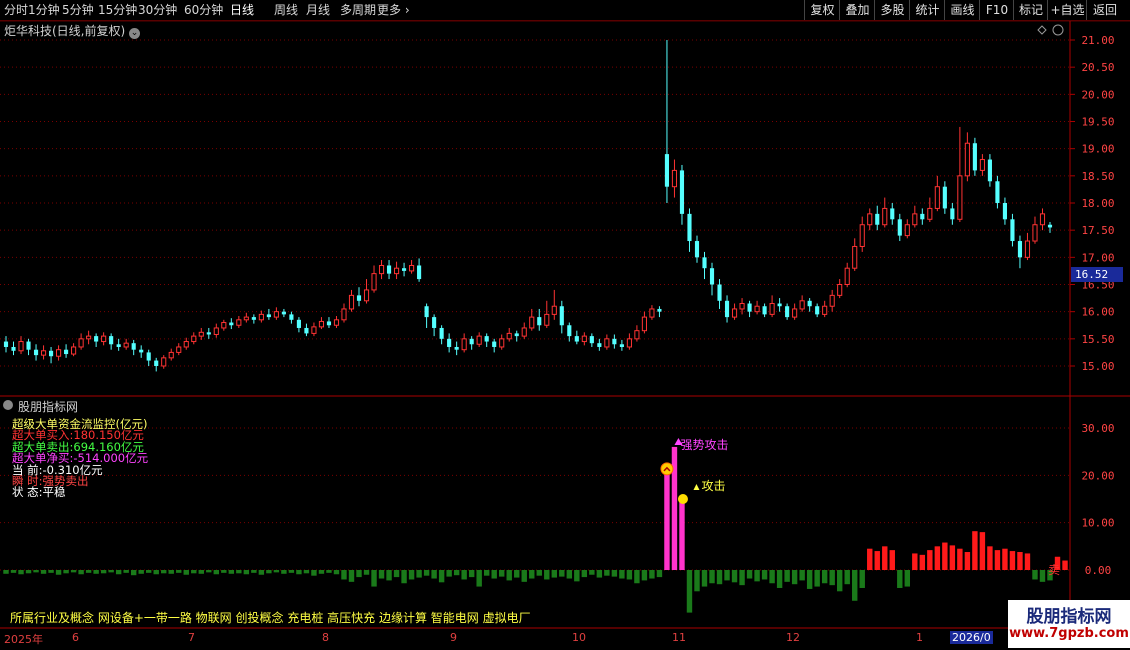 Image resolution: width=1130 pixels, height=650 pixels. I want to click on date-label-6: 11, so click(679, 637).